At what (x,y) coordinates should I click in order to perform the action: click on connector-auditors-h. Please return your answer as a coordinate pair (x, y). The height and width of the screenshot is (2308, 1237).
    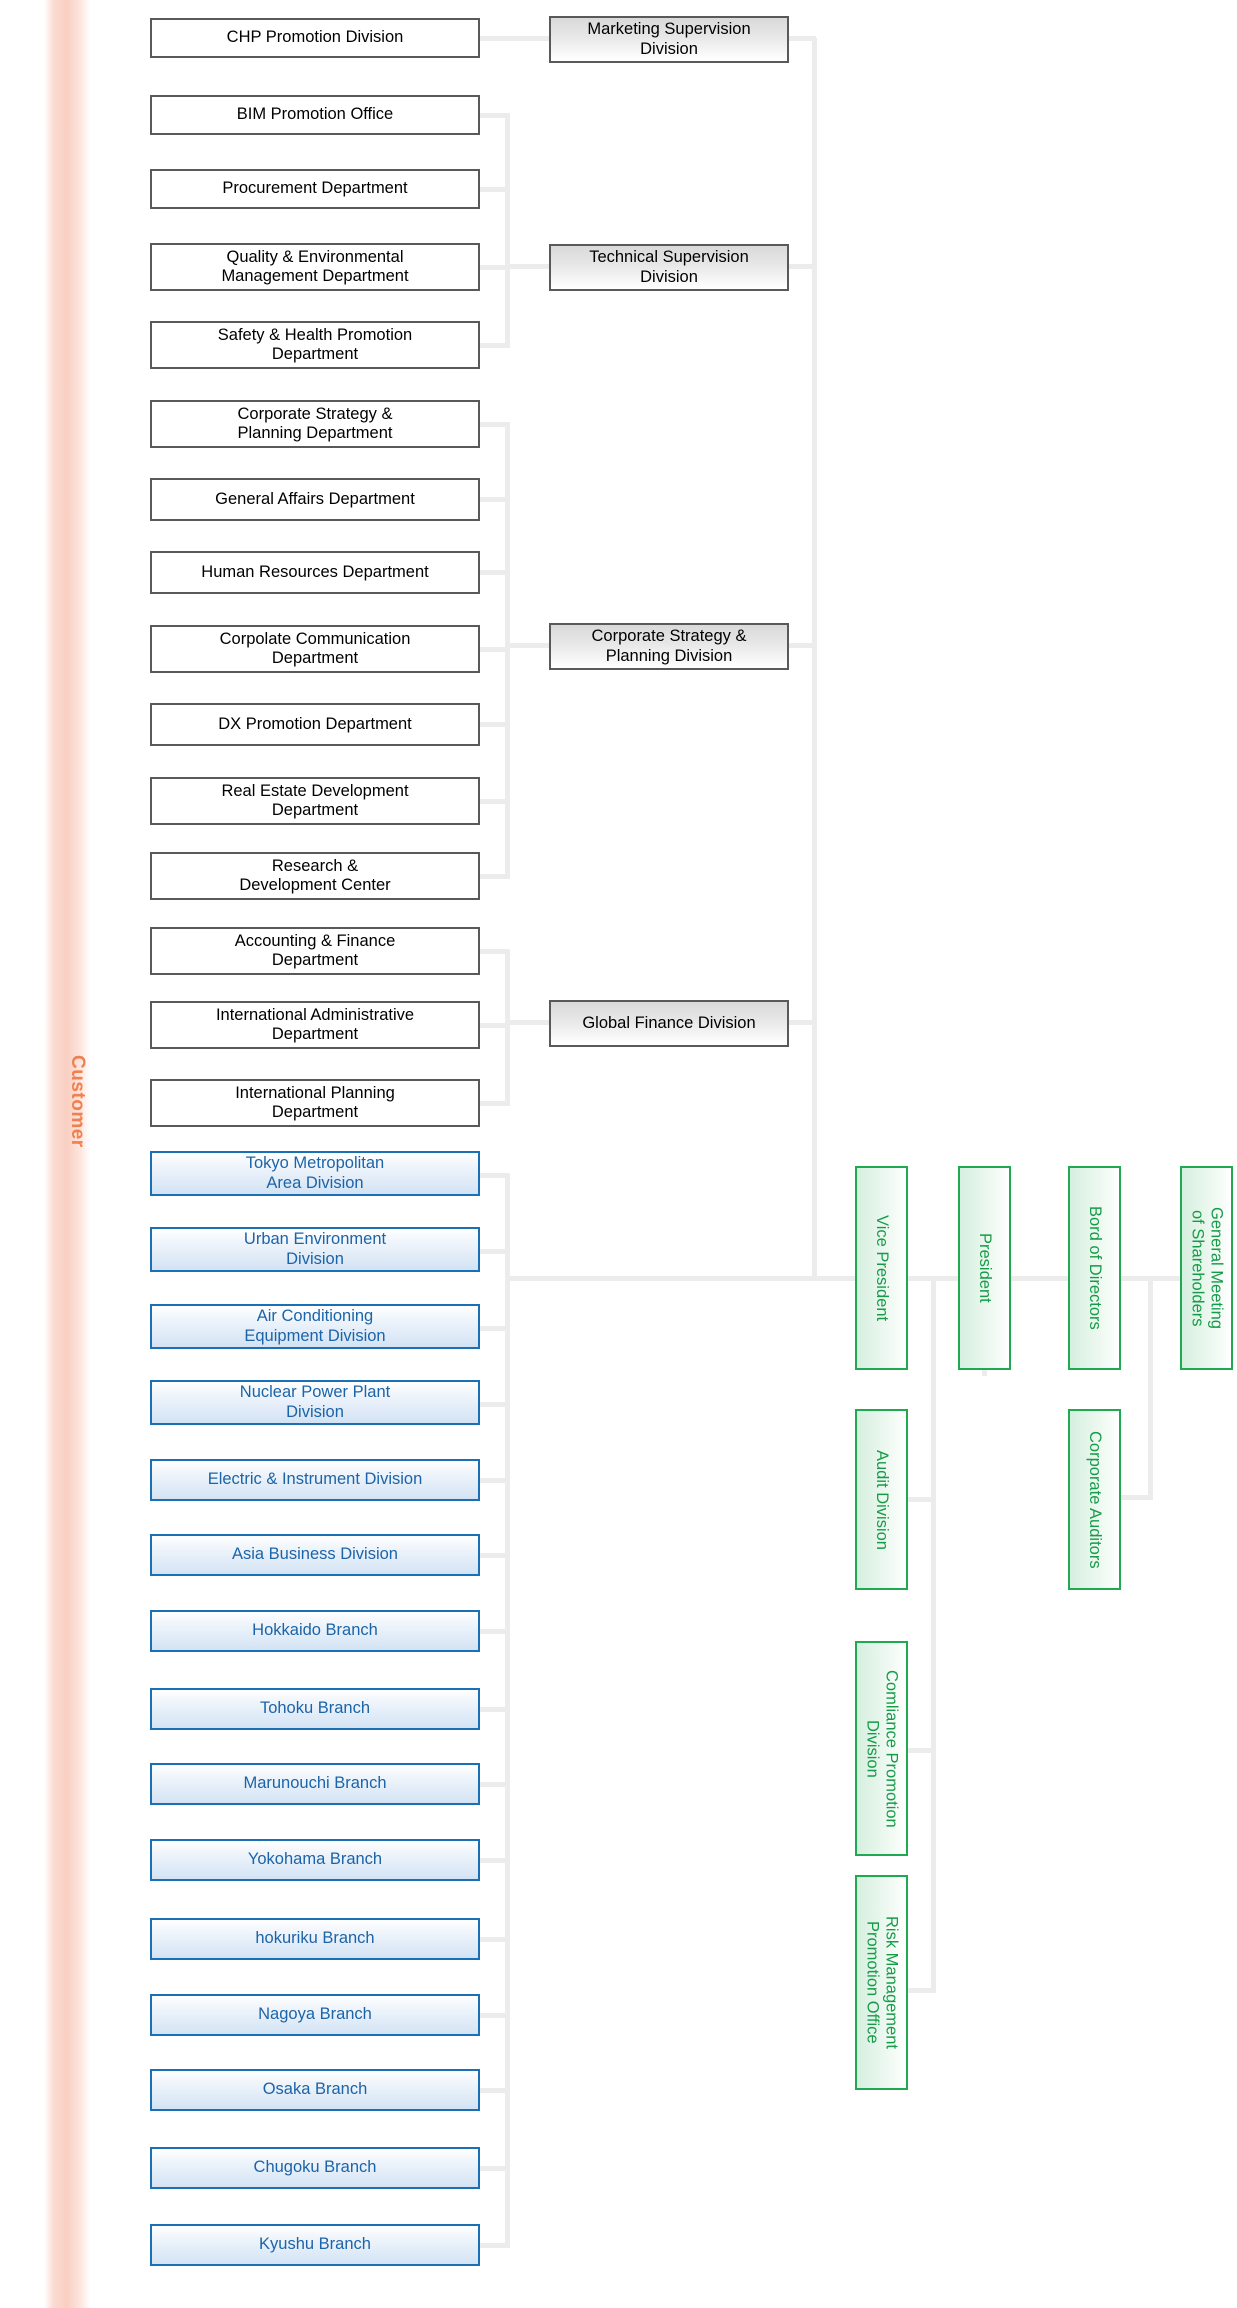
    Looking at the image, I should click on (1136, 1497).